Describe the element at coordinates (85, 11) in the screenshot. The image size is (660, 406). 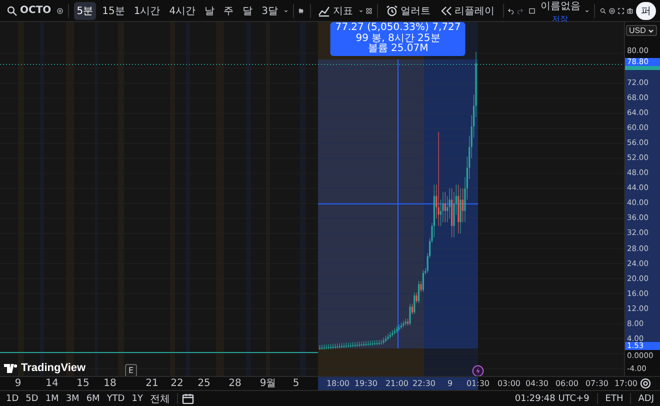
I see `interval-button: 5분` at that location.